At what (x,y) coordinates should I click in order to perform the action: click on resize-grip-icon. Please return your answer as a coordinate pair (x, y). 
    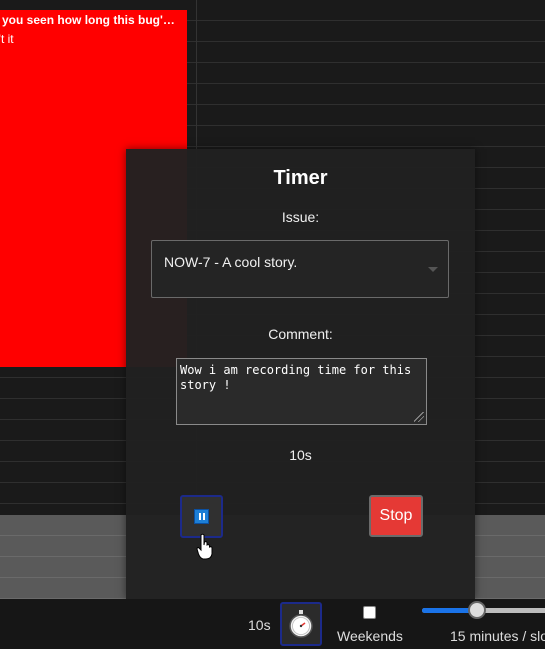
    Looking at the image, I should click on (419, 417).